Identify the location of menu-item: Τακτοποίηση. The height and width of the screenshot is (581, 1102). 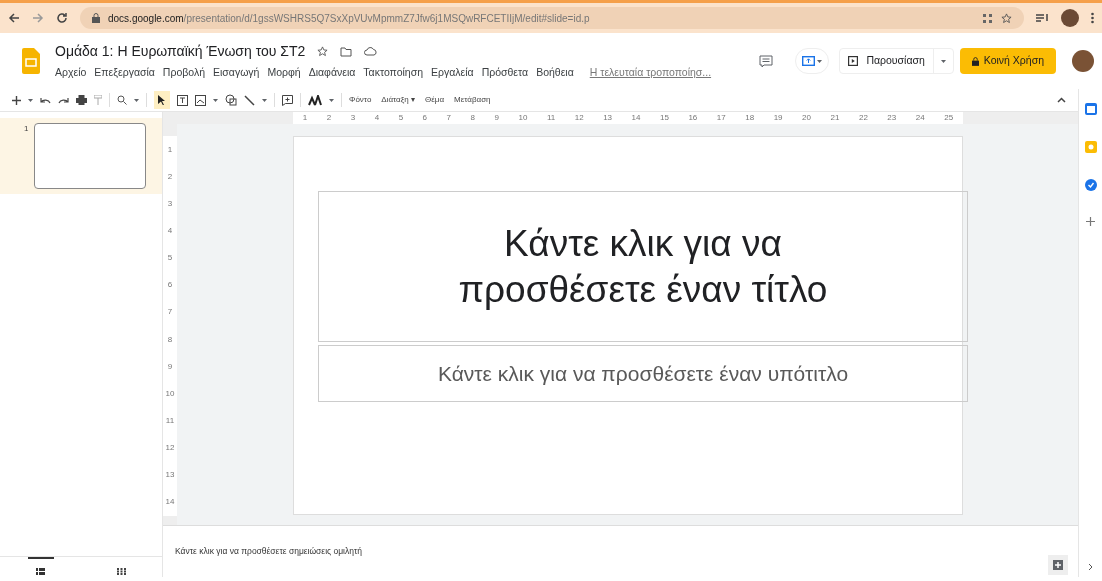
(393, 73).